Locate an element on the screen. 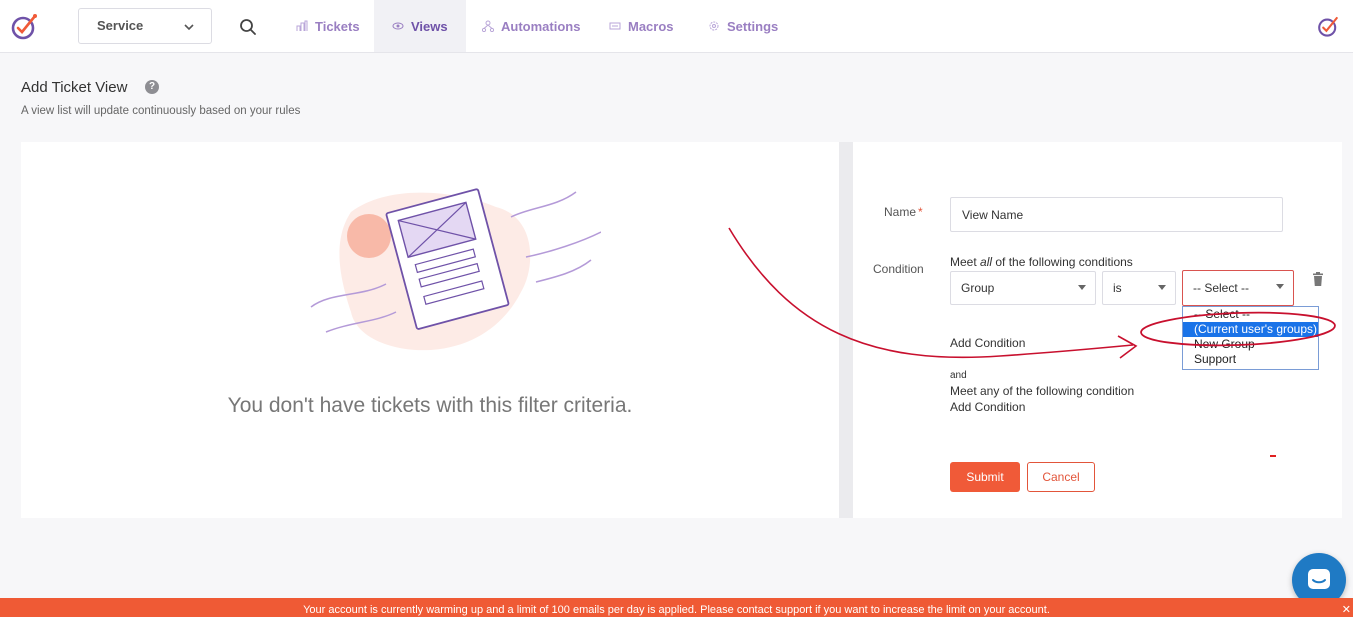 The width and height of the screenshot is (1353, 617). meet-all-text: Meet all of the following conditions is located at coordinates (1041, 262).